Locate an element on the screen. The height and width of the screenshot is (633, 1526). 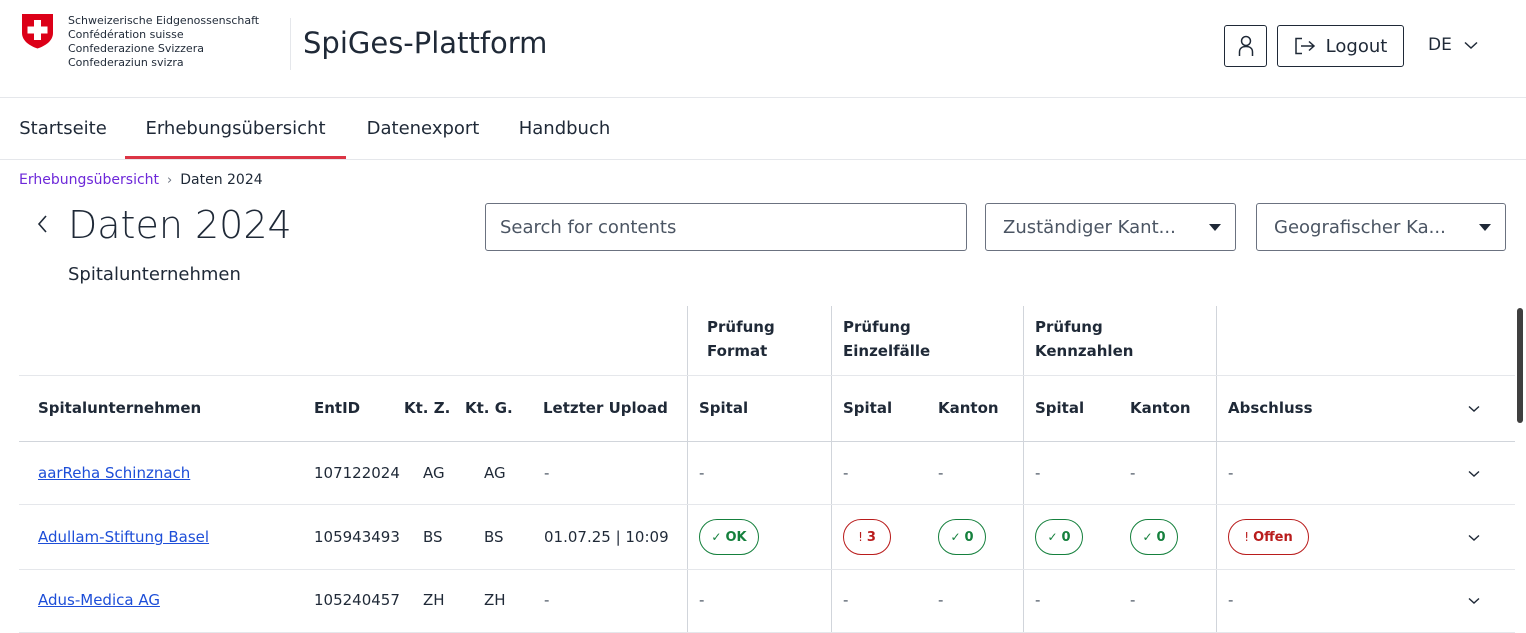
row-name-link: Adullam-Stiftung Basel is located at coordinates (123, 537).